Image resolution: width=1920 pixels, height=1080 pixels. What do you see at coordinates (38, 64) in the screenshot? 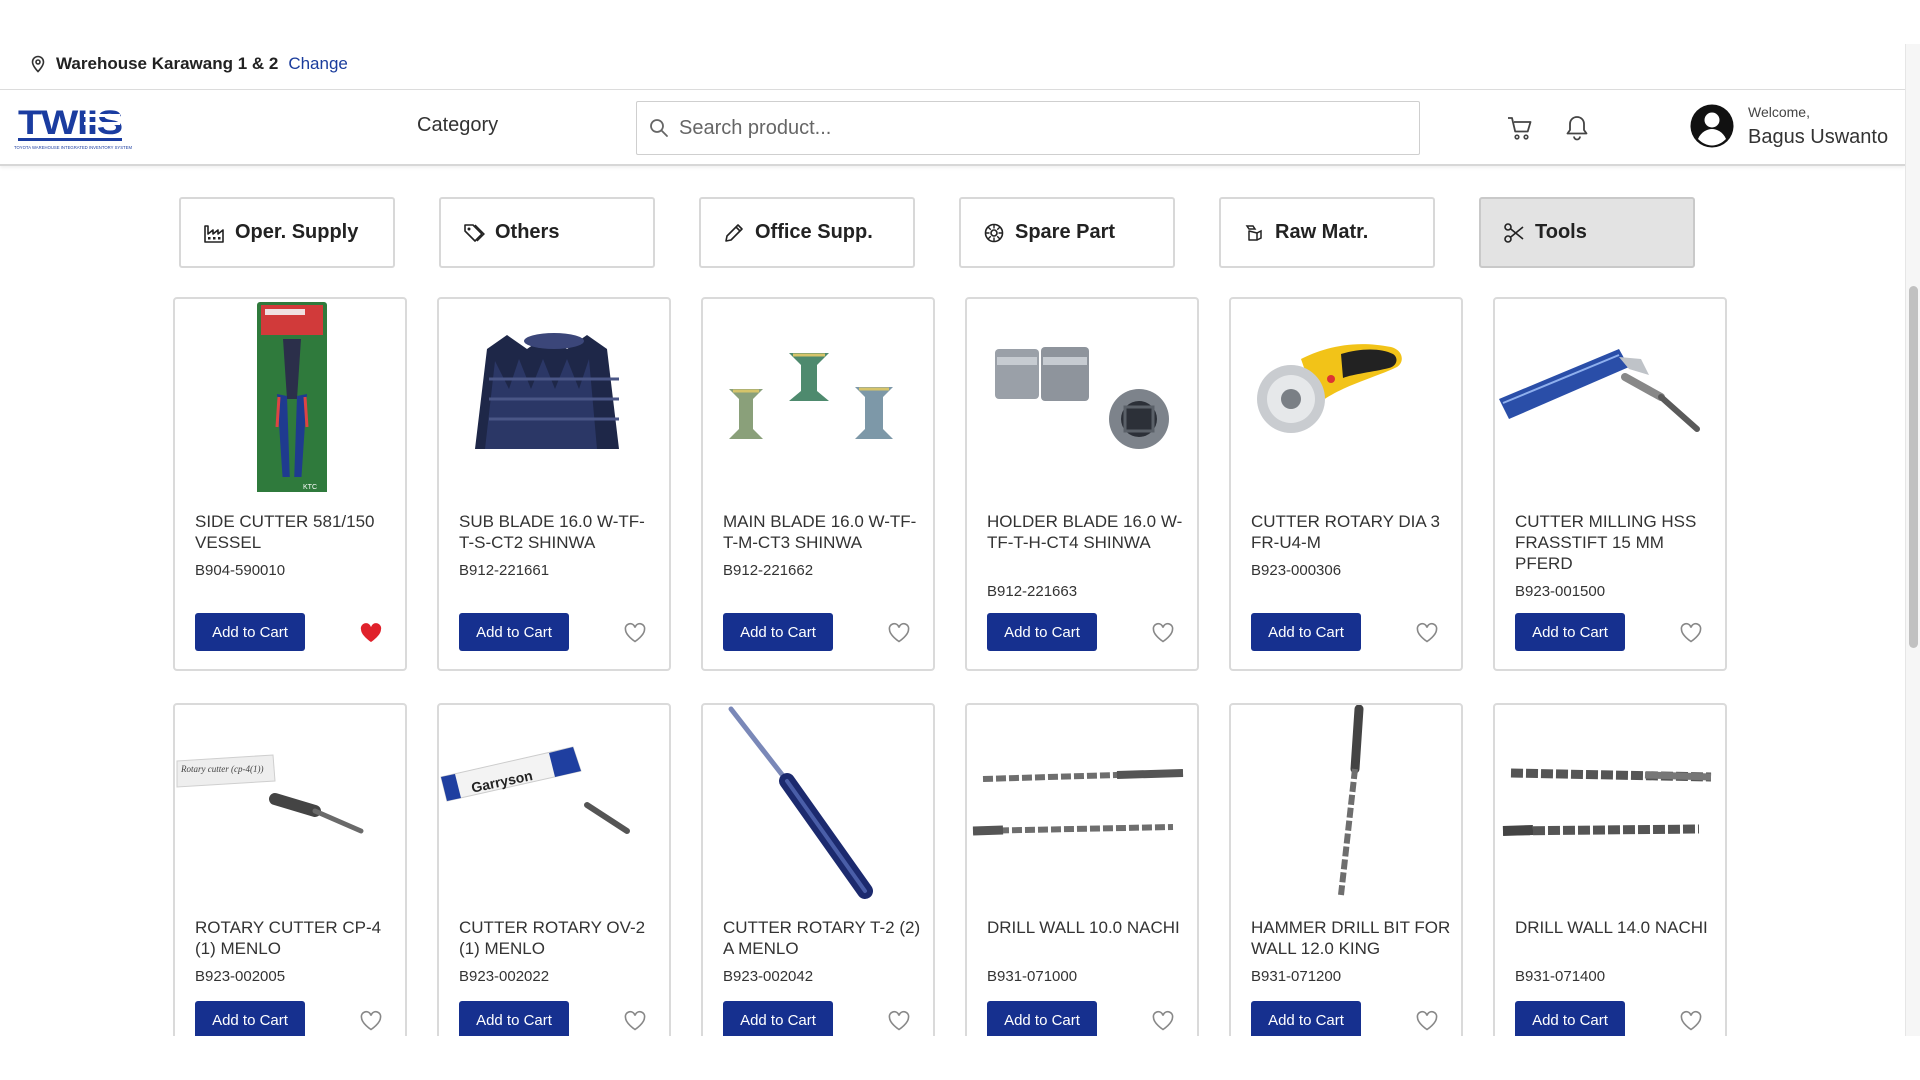
I see `map-pin-icon` at bounding box center [38, 64].